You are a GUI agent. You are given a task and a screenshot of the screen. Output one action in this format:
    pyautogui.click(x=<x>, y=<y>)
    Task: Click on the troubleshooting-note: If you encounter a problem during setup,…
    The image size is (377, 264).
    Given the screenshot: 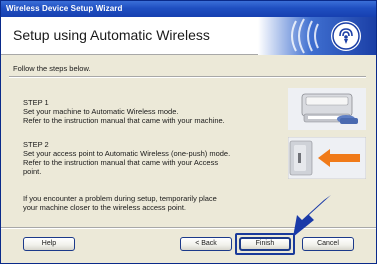 What is the action you would take?
    pyautogui.click(x=158, y=203)
    